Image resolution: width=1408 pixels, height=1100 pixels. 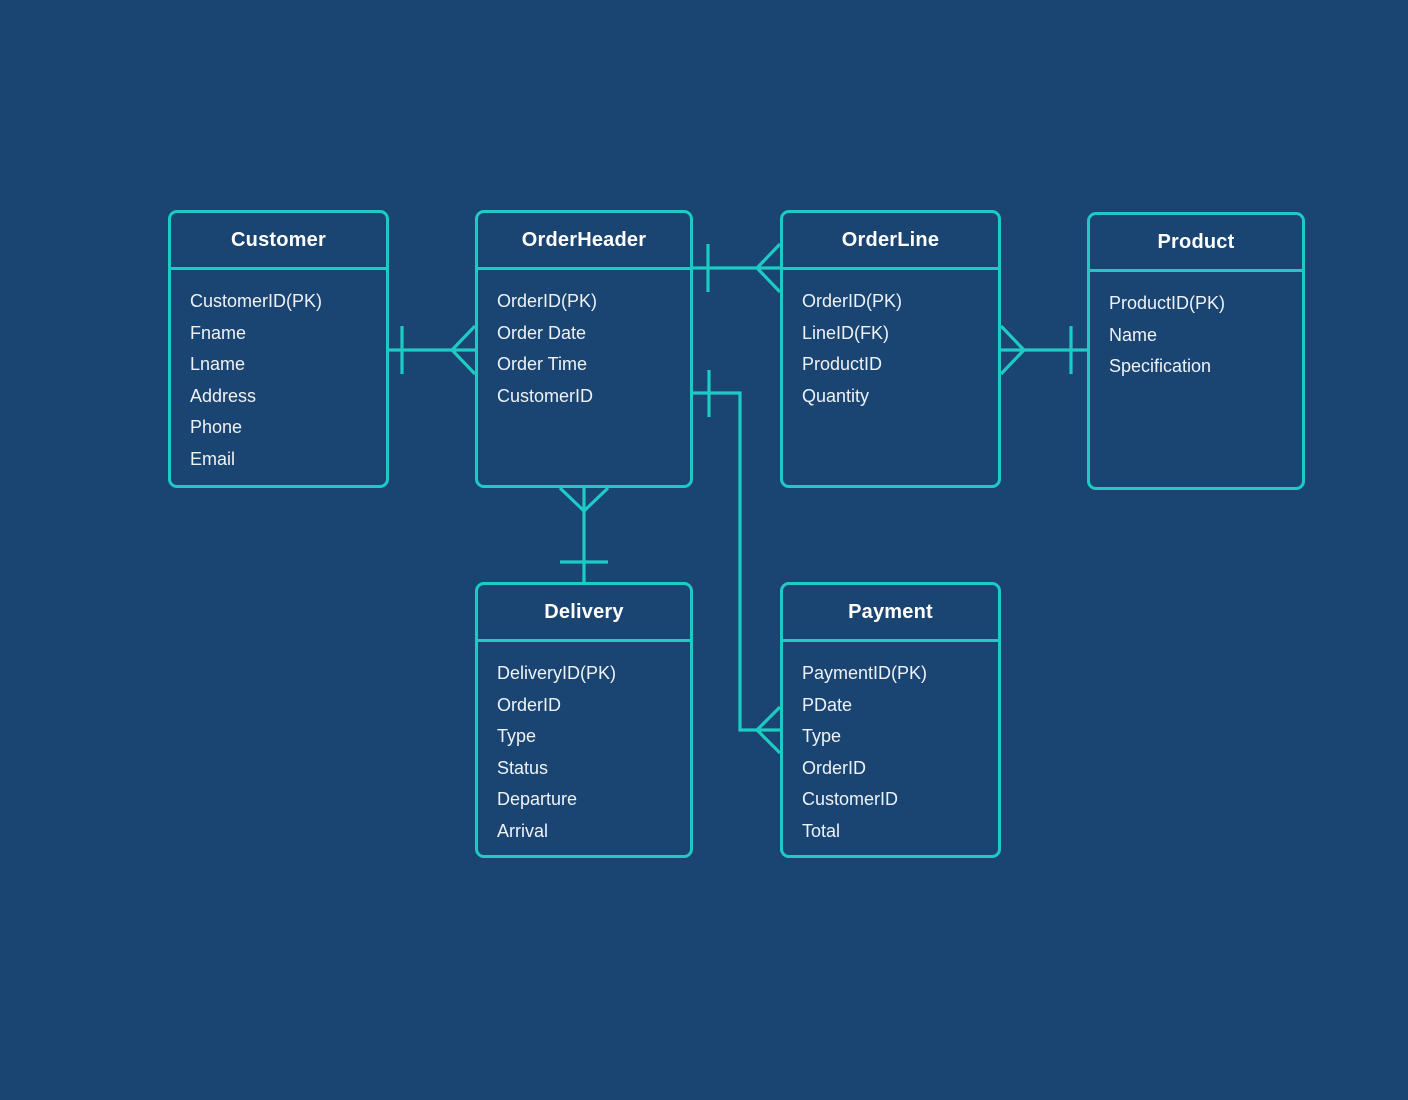 What do you see at coordinates (737, 268) in the screenshot?
I see `connector-orderheader-orderline` at bounding box center [737, 268].